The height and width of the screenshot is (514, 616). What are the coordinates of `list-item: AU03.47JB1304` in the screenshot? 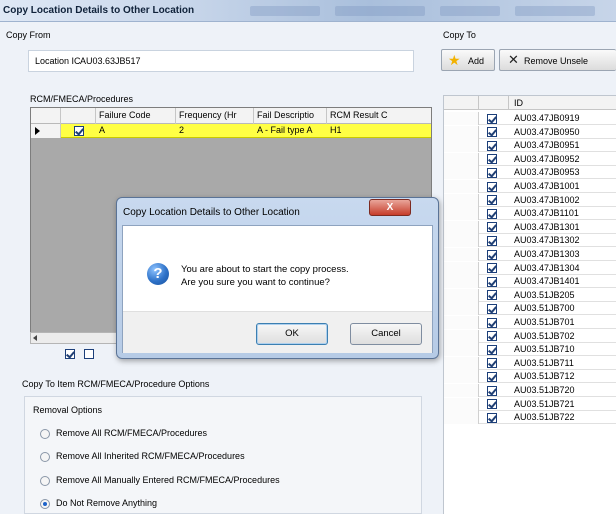 It's located at (530, 268).